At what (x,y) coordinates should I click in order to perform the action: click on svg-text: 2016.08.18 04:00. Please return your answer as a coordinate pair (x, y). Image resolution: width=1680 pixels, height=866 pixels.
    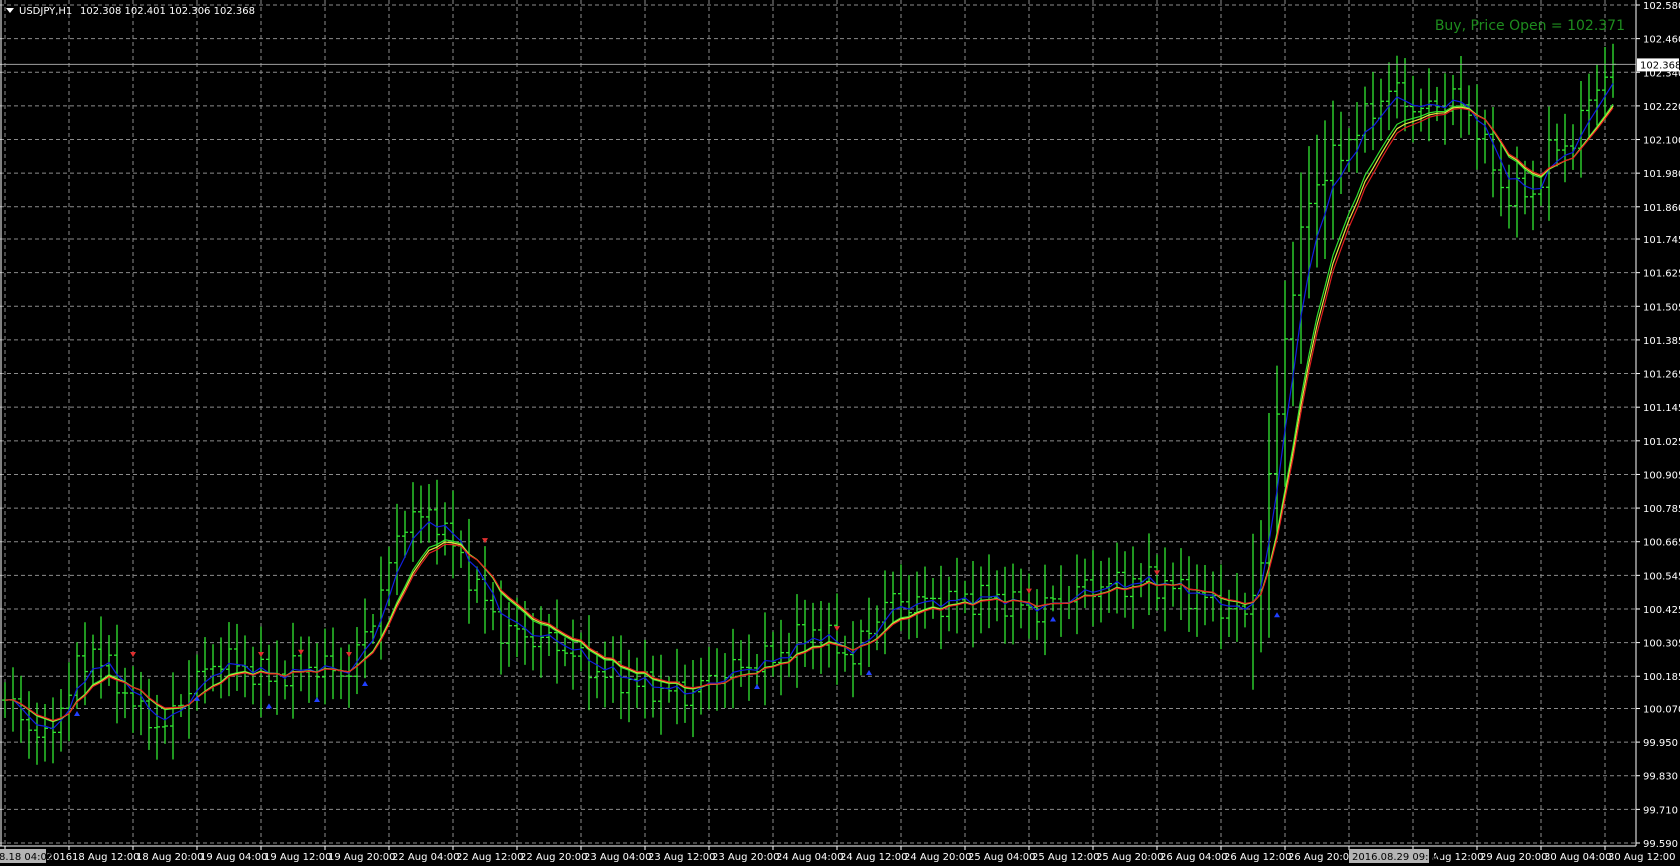
    Looking at the image, I should click on (26, 857).